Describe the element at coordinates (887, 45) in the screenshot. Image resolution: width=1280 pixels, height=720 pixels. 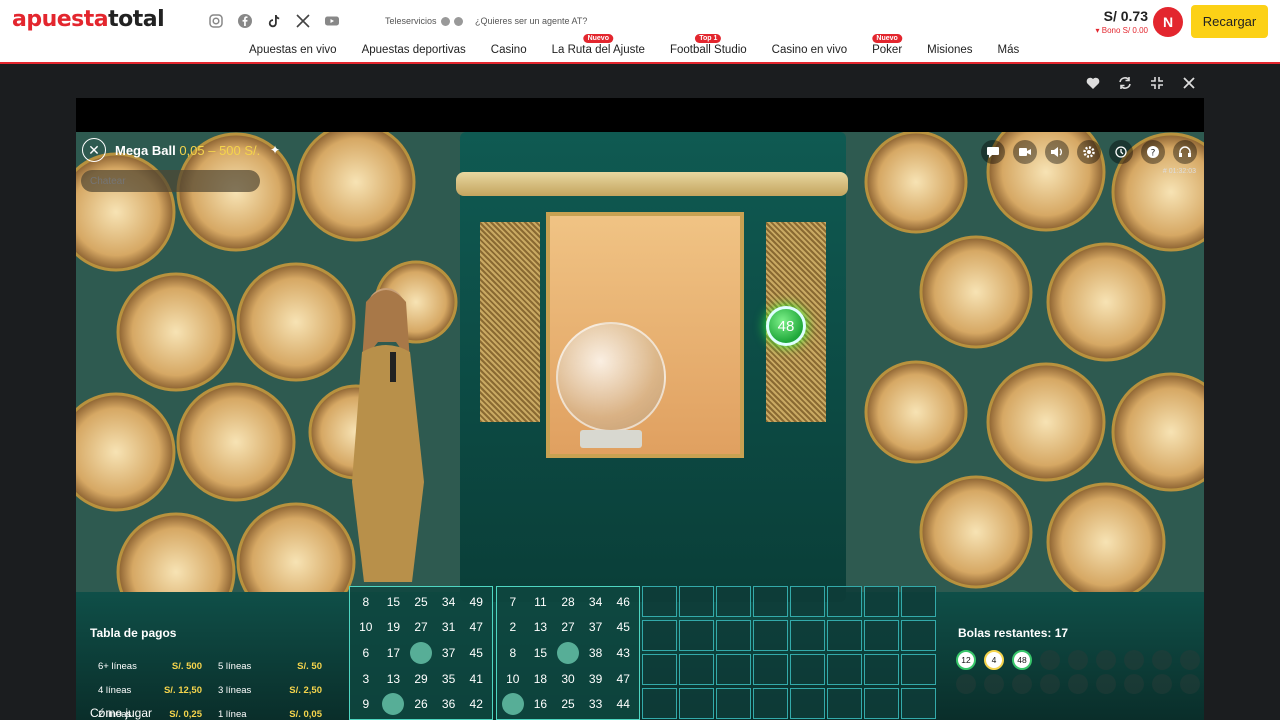
I see `nav-item-6: Poker Nuevo` at that location.